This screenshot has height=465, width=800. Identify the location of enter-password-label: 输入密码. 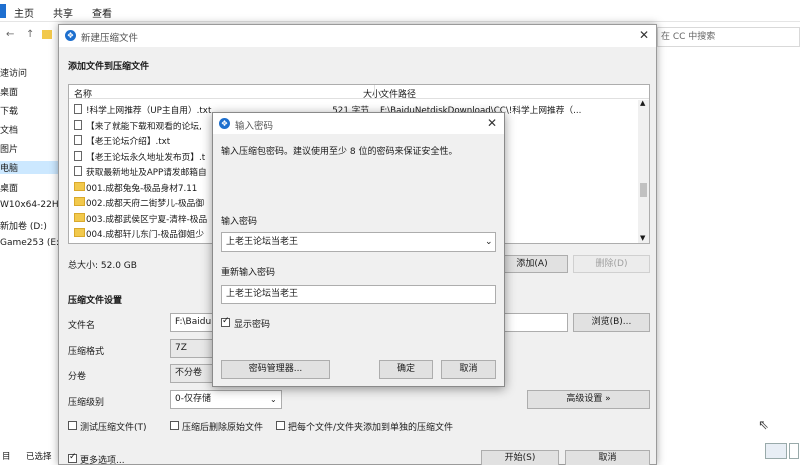
(239, 222).